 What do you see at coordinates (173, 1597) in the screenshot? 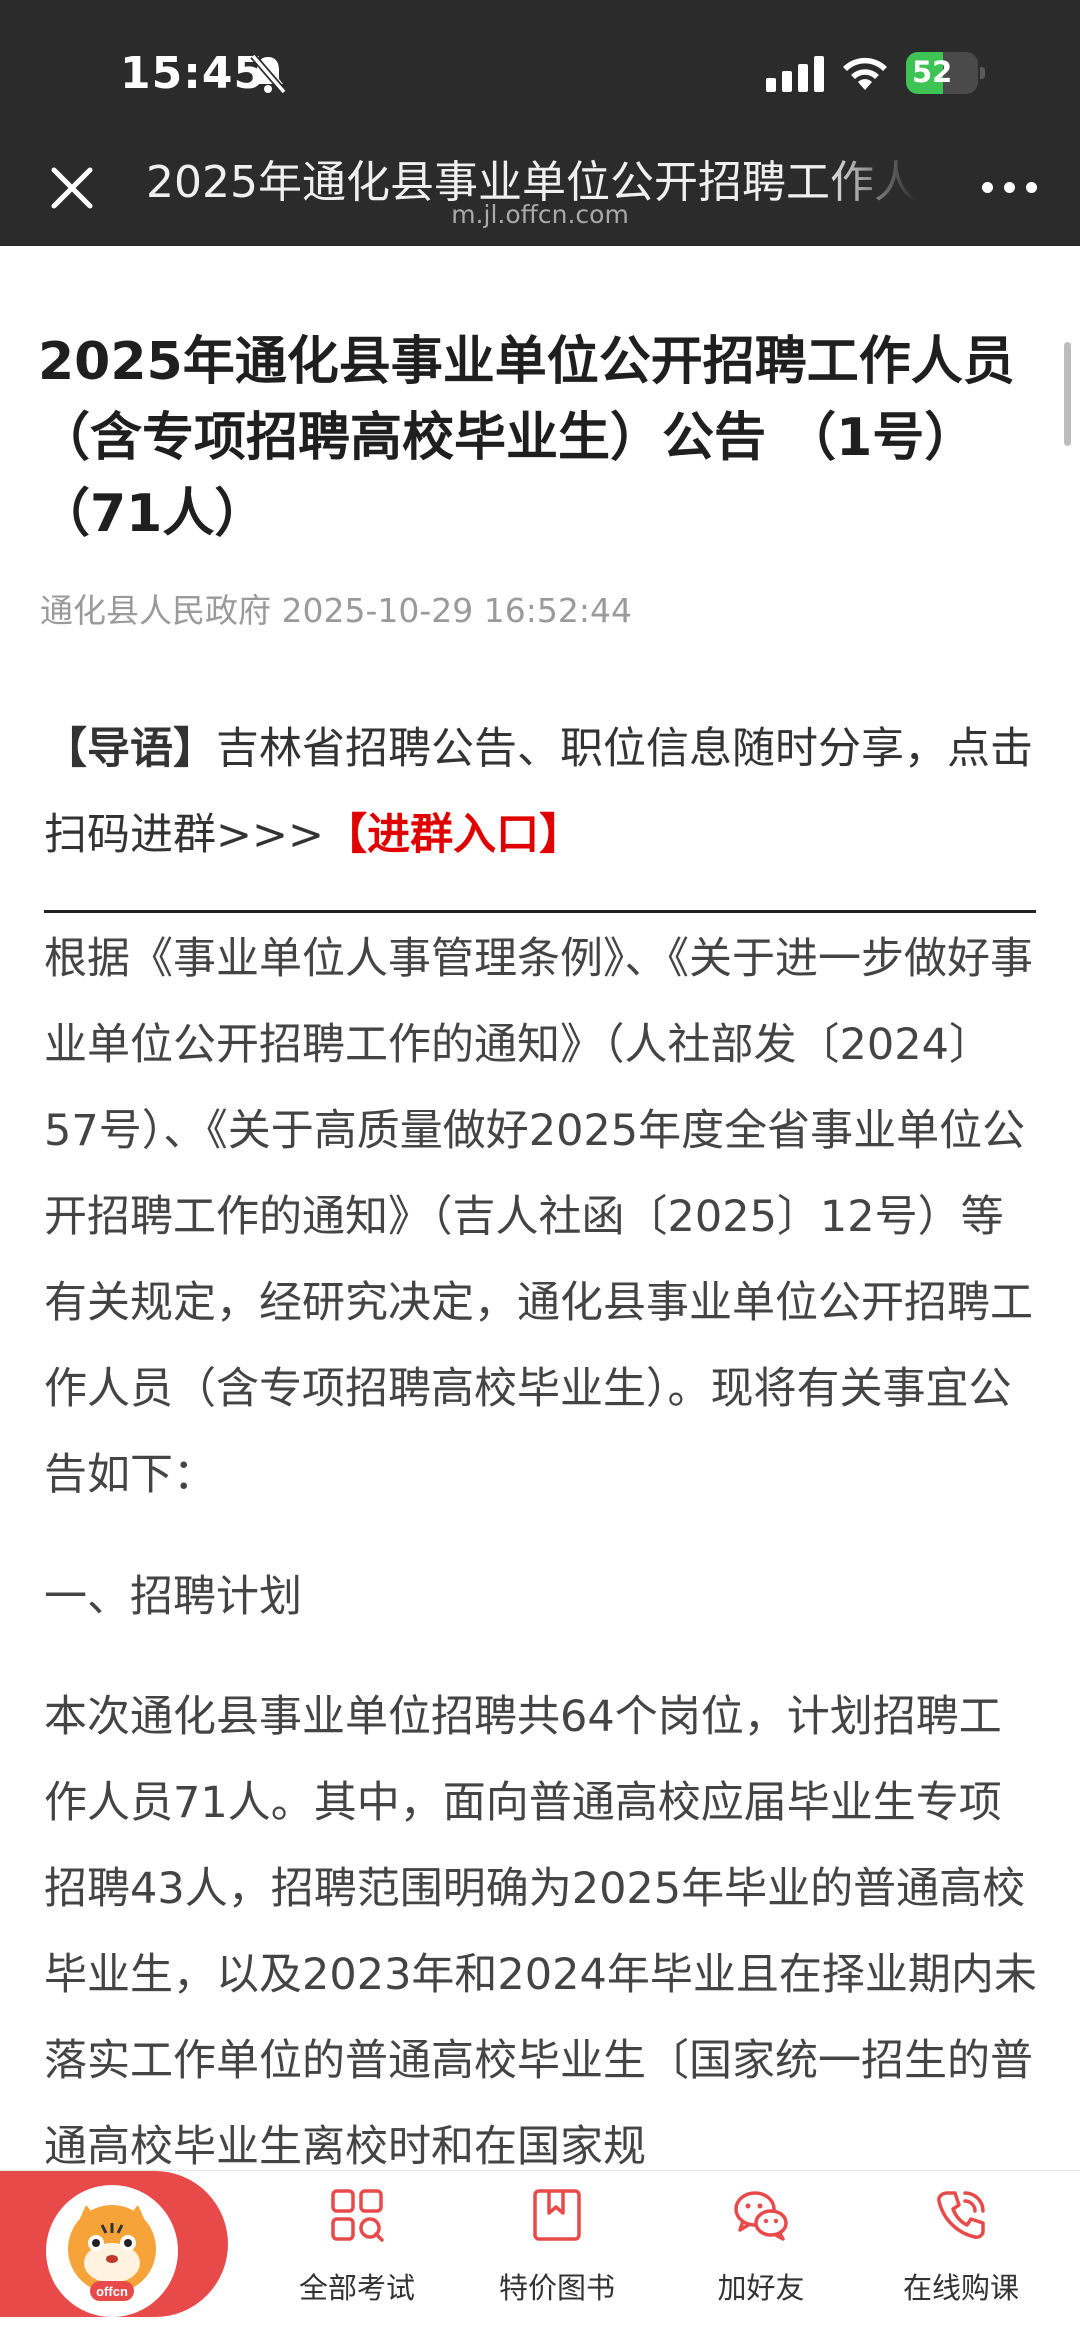
I see `section-heading: 一、招聘计划` at bounding box center [173, 1597].